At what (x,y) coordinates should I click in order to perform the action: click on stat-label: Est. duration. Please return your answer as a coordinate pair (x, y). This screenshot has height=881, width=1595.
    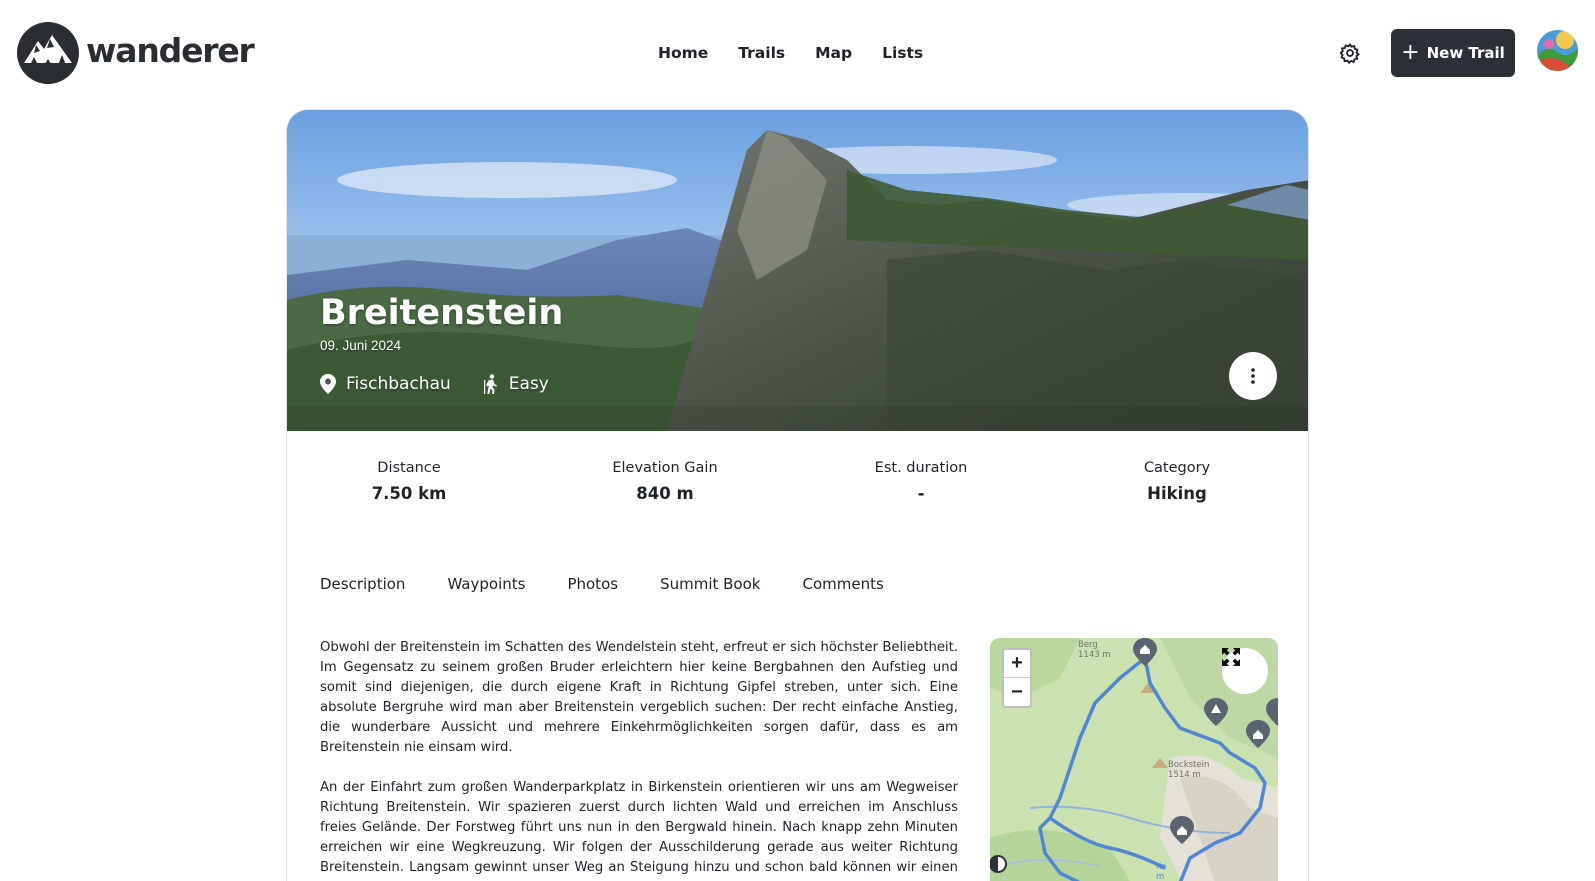
    Looking at the image, I should click on (921, 468).